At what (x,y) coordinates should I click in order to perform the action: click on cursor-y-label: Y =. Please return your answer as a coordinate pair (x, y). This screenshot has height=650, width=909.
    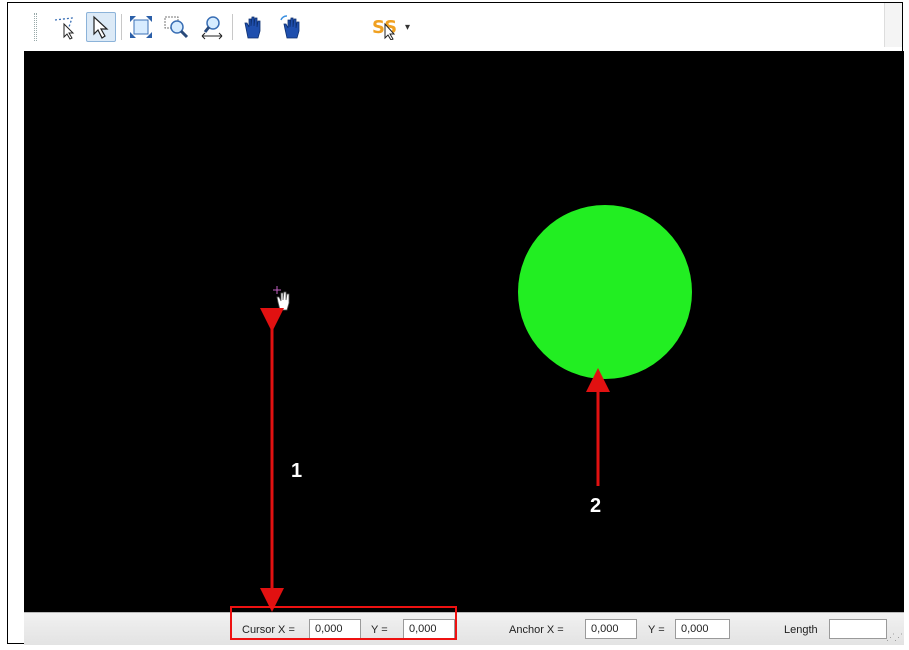
    Looking at the image, I should click on (379, 630).